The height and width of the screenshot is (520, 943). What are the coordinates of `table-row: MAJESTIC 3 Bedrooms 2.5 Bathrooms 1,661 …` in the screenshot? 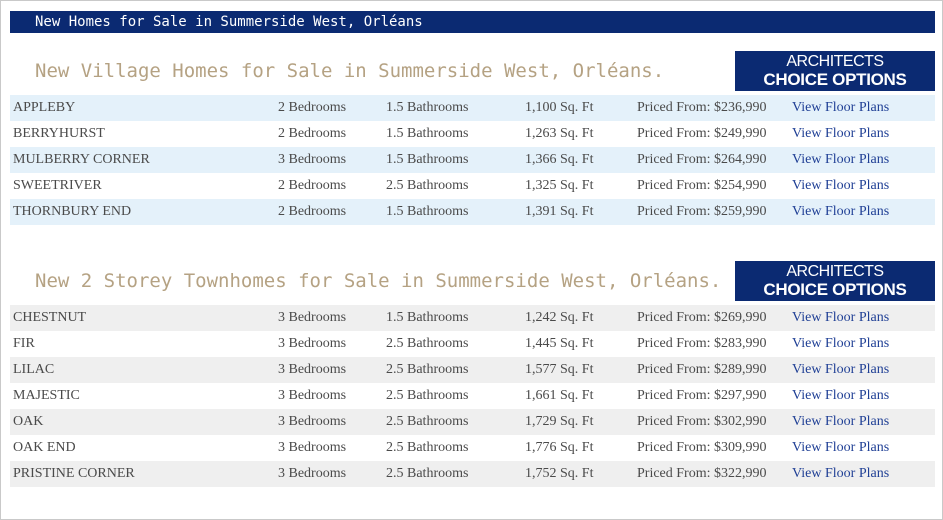 It's located at (472, 396).